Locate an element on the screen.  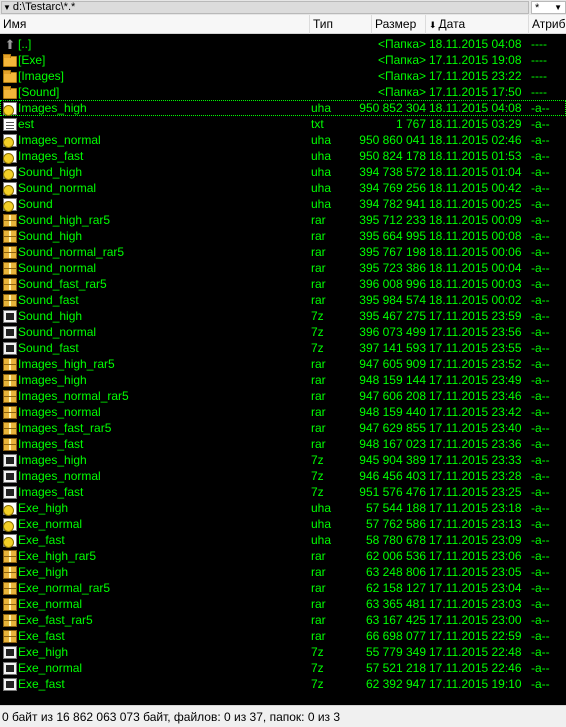
file-name: Images_normal is located at coordinates (59, 140).